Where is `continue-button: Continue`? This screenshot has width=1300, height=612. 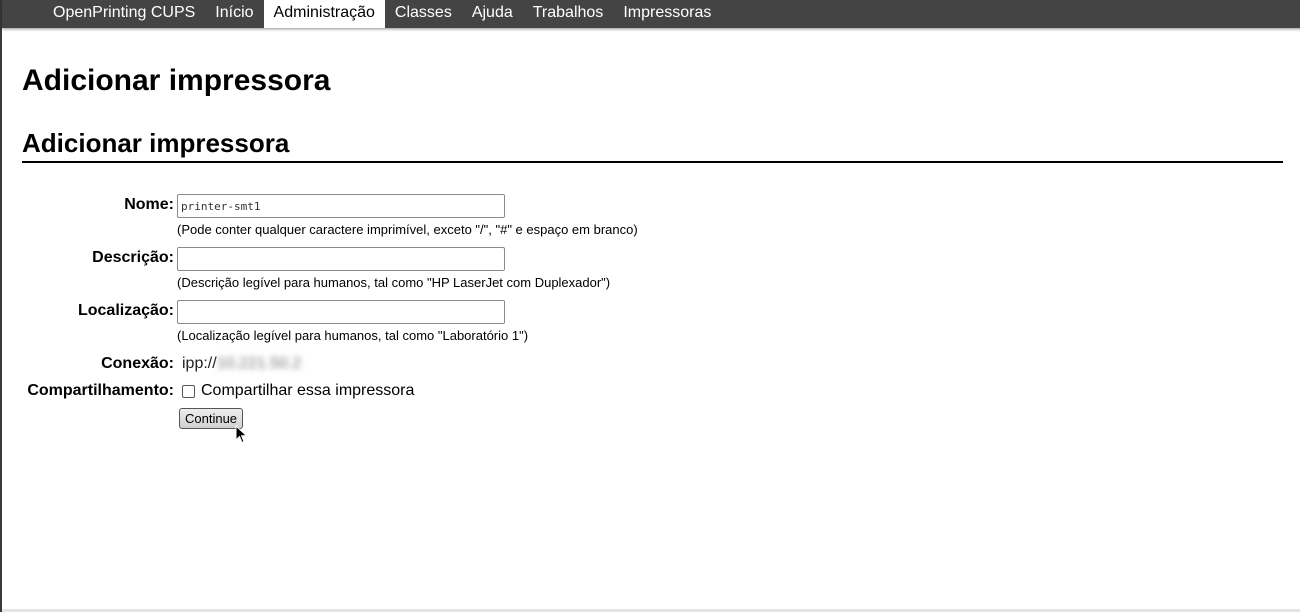
continue-button: Continue is located at coordinates (211, 418).